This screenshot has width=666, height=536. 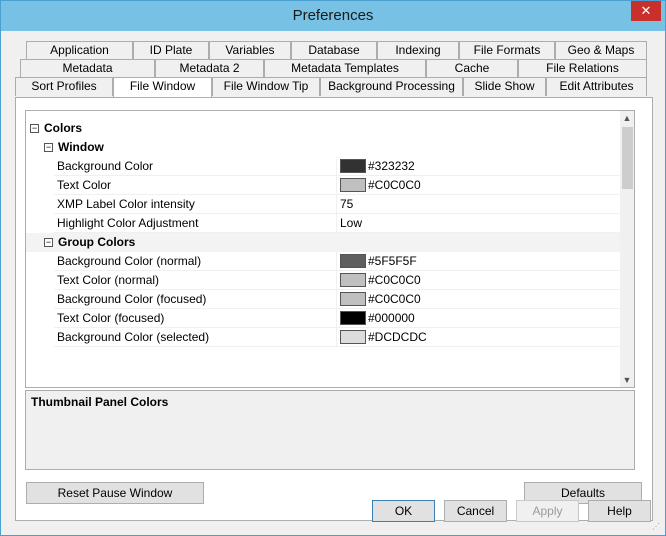 What do you see at coordinates (171, 50) in the screenshot?
I see `tab-id-plate: ID Plate` at bounding box center [171, 50].